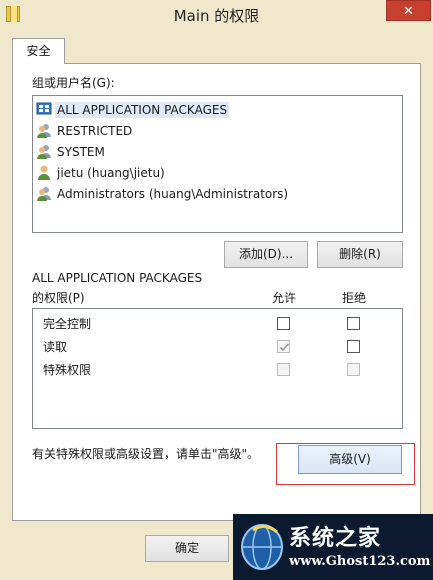 The width and height of the screenshot is (433, 580). What do you see at coordinates (262, 547) in the screenshot?
I see `globe-logo-icon` at bounding box center [262, 547].